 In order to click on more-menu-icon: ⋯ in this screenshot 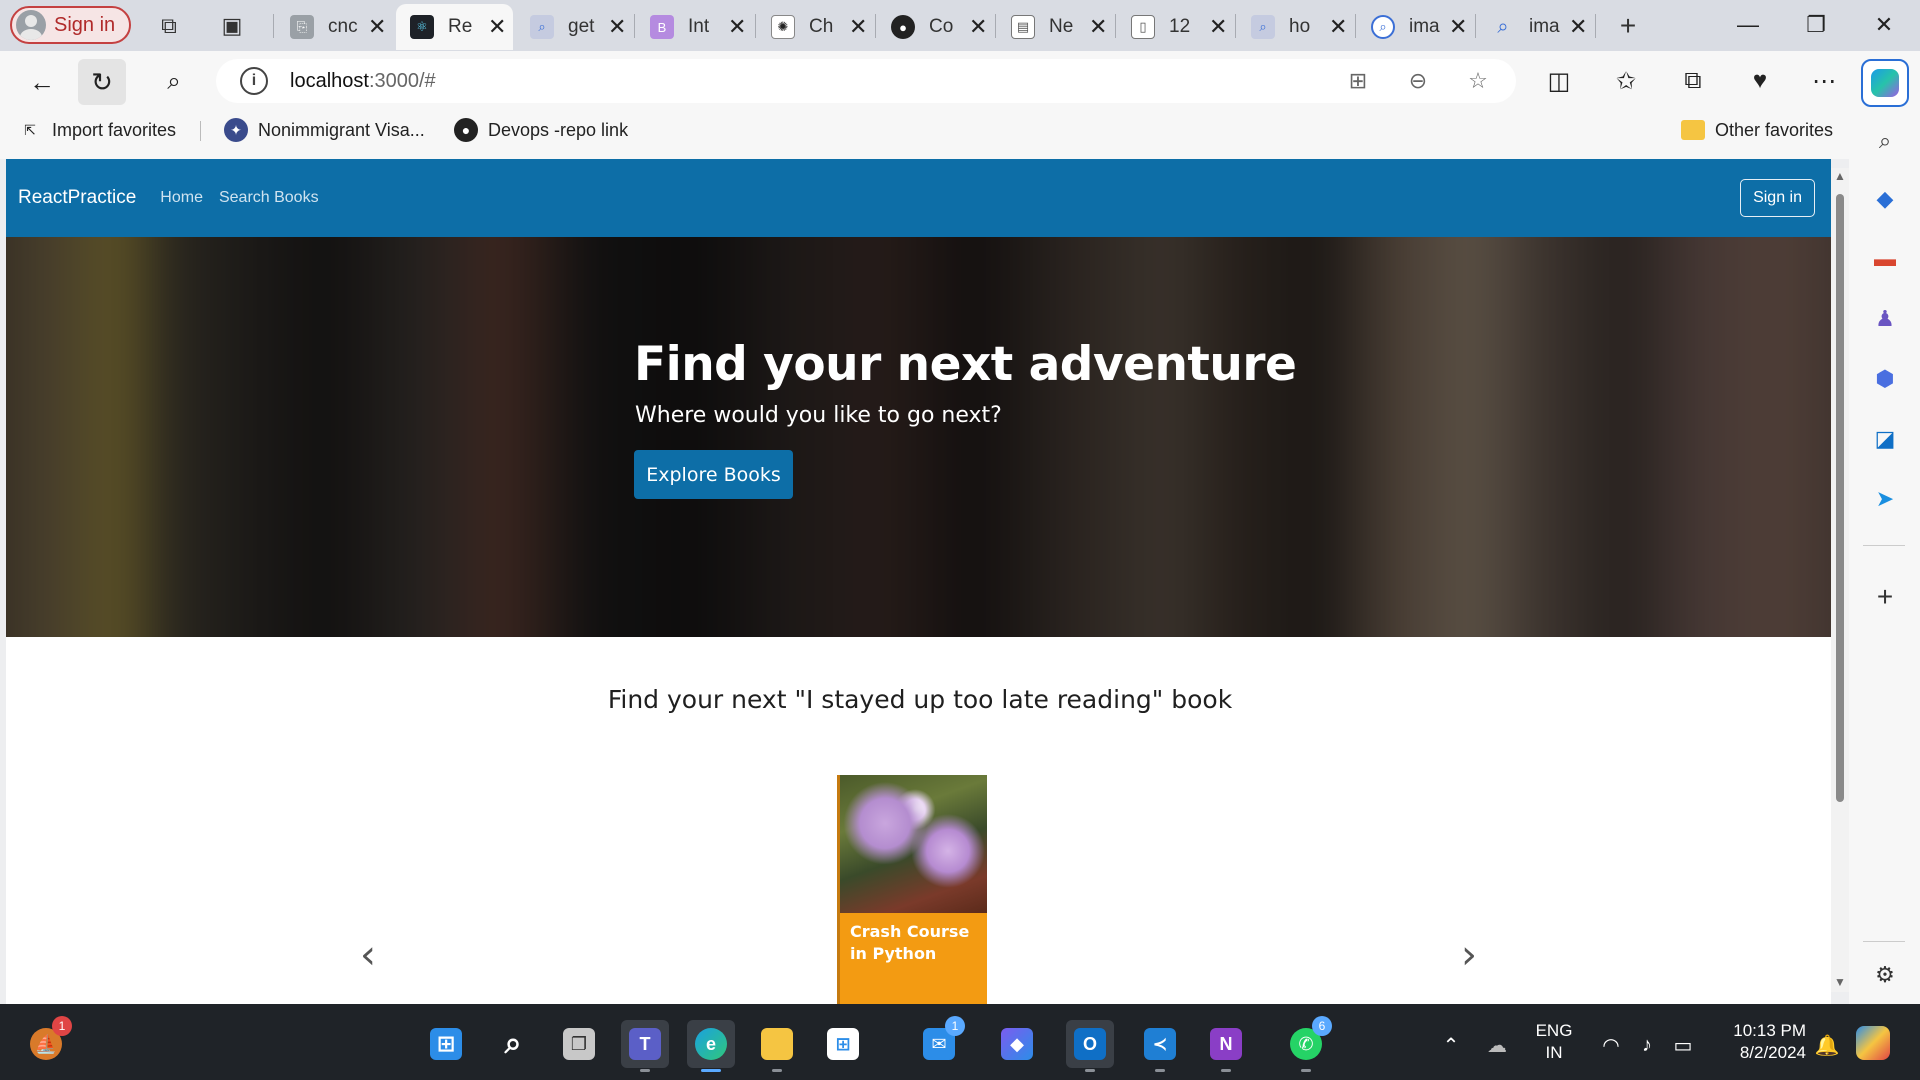, I will do `click(1824, 81)`.